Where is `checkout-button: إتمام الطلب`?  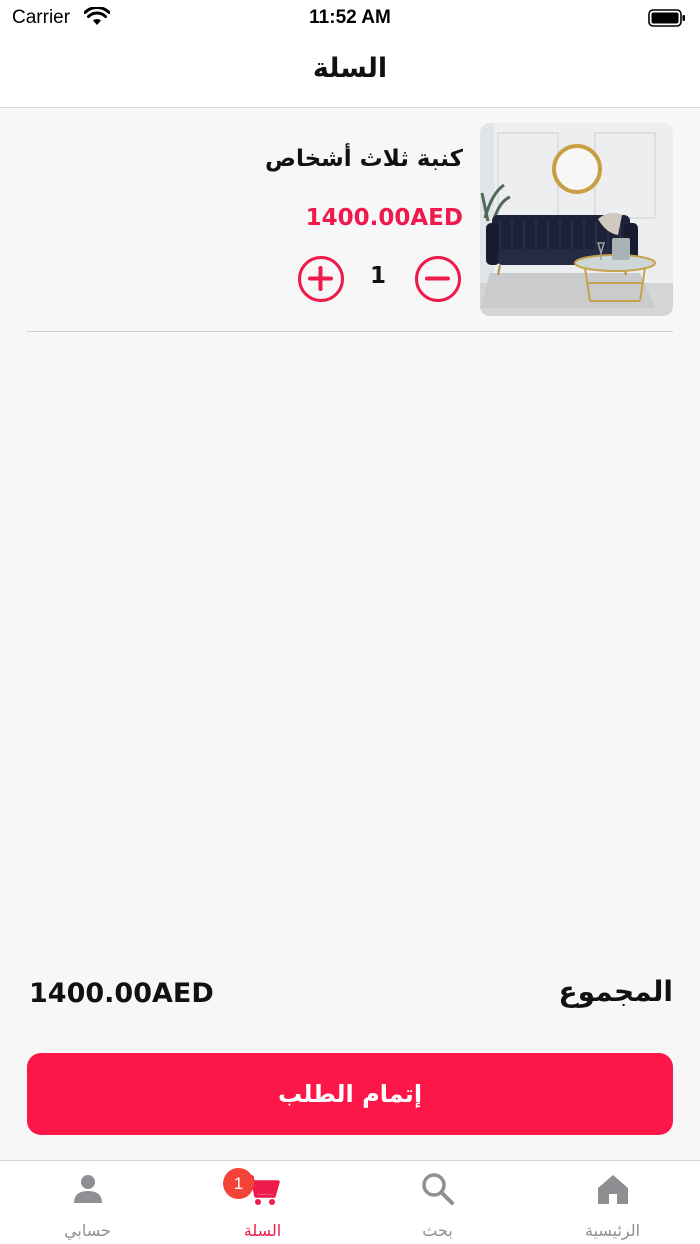
checkout-button: إتمام الطلب is located at coordinates (350, 1094).